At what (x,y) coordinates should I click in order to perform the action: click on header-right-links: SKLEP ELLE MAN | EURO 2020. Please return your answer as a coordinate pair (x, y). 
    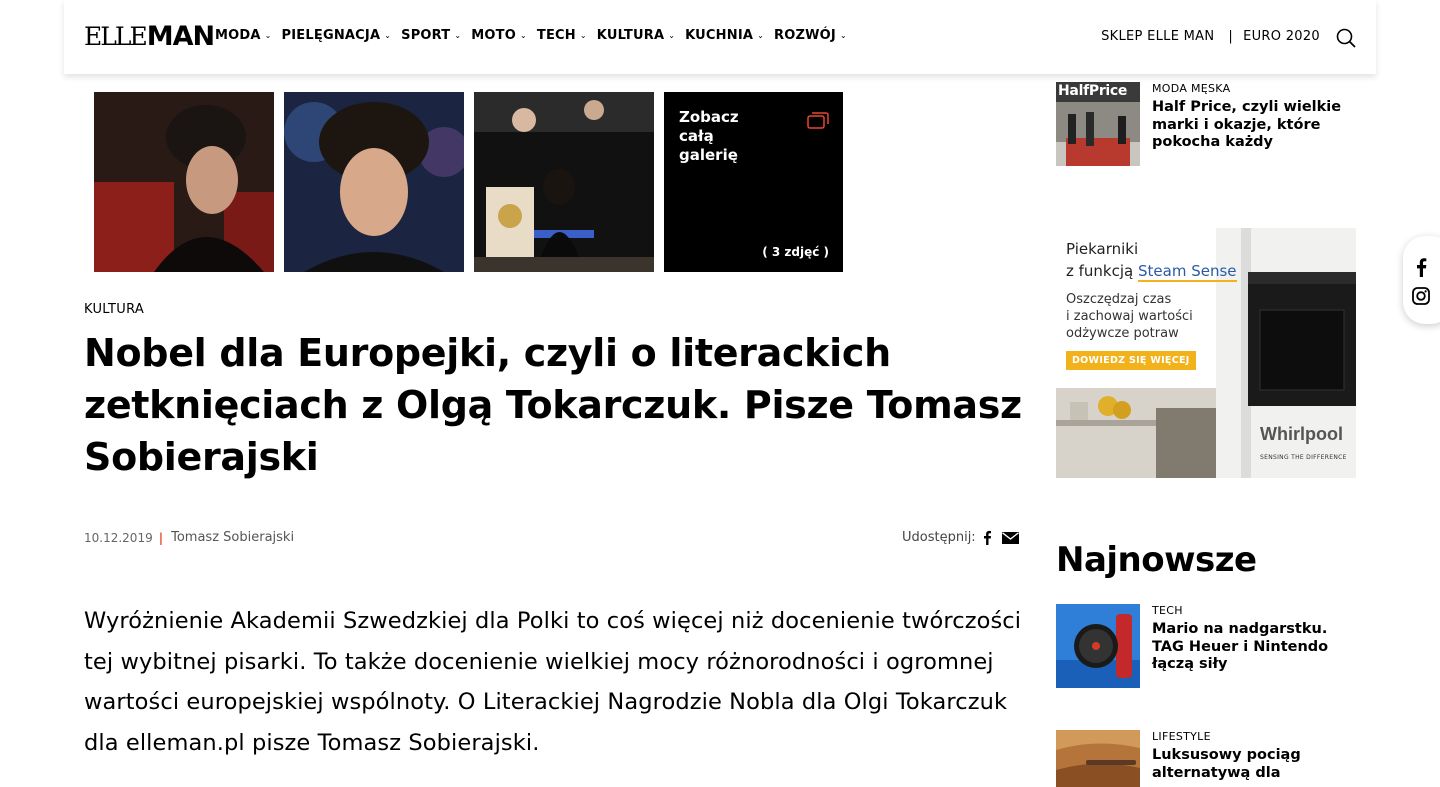
    Looking at the image, I should click on (1210, 36).